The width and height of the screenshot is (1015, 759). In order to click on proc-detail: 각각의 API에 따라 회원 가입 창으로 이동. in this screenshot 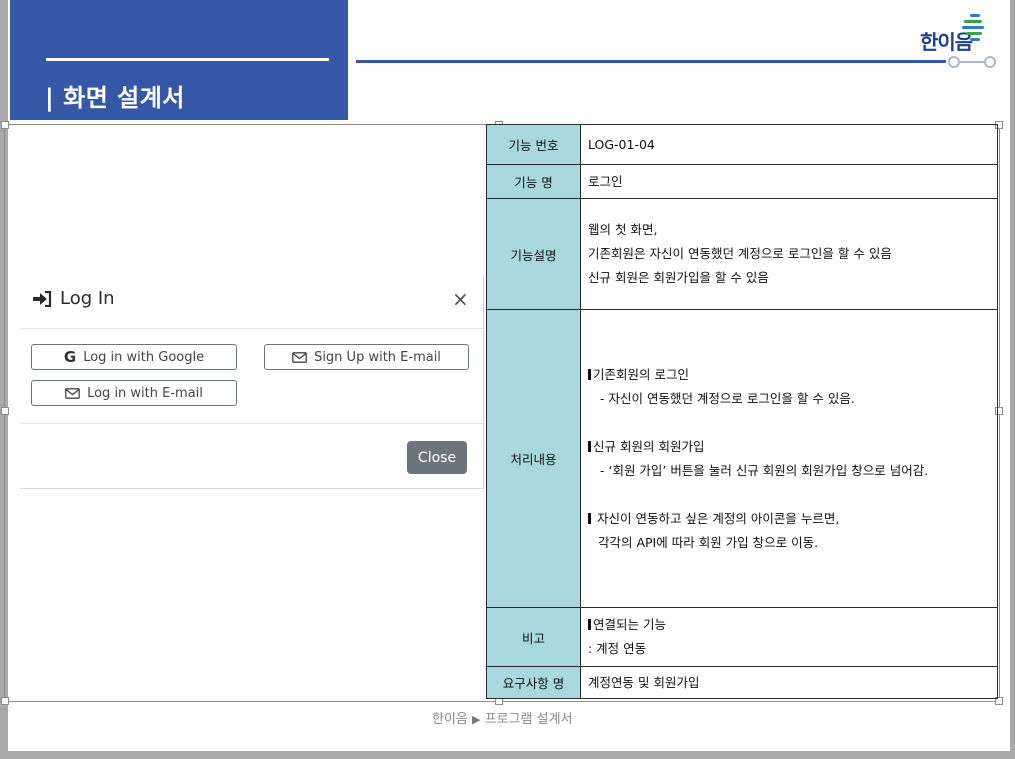, I will do `click(708, 542)`.